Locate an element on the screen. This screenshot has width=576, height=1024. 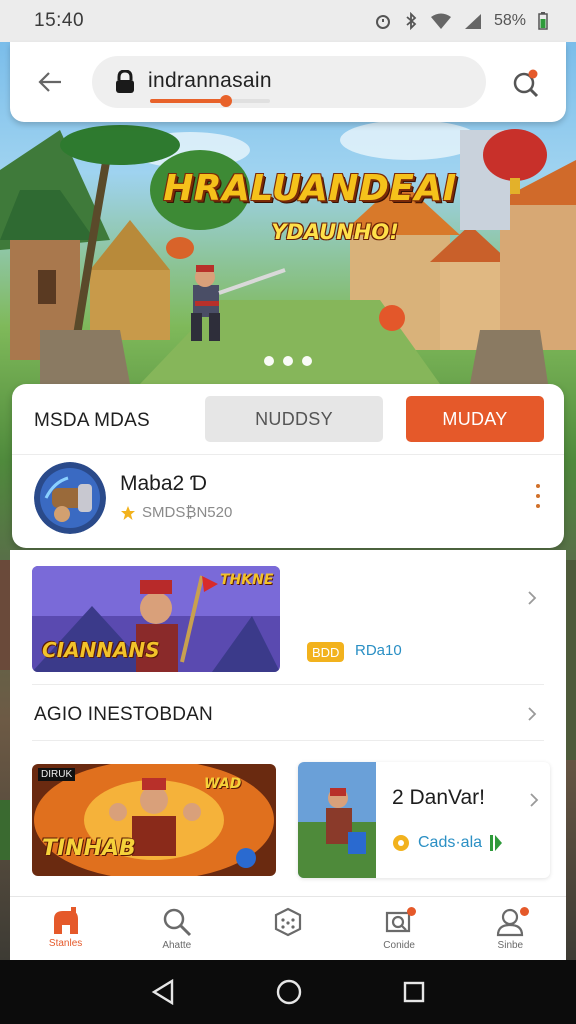
status-icons: 58% is located at coordinates (461, 21).